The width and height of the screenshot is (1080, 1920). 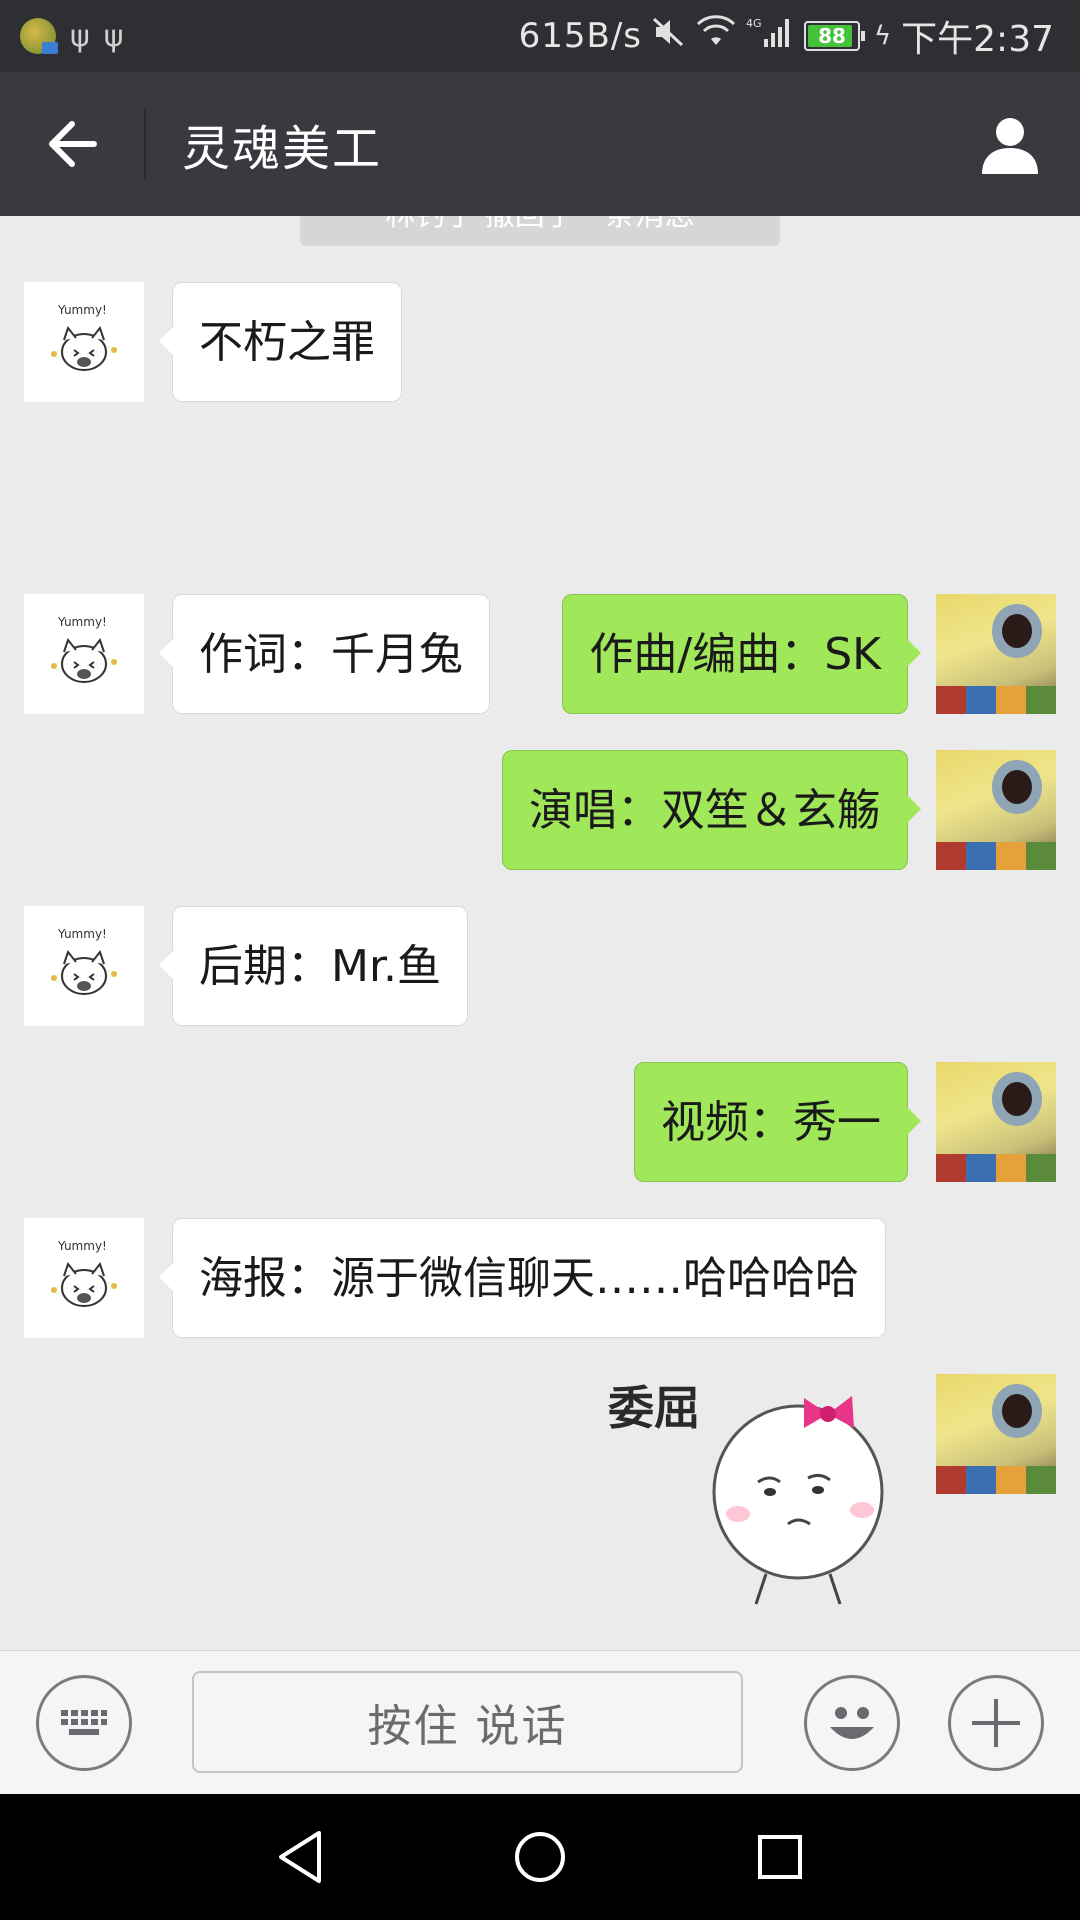 What do you see at coordinates (716, 36) in the screenshot?
I see `wifi-icon` at bounding box center [716, 36].